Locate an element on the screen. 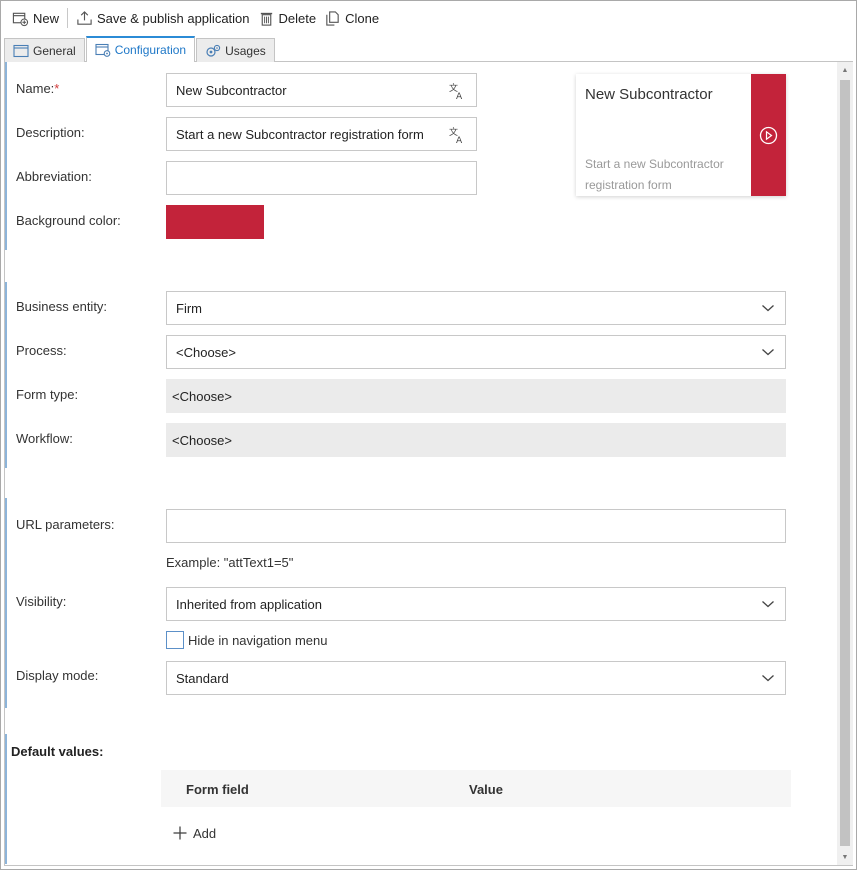  tab-configuration: Configuration is located at coordinates (140, 49).